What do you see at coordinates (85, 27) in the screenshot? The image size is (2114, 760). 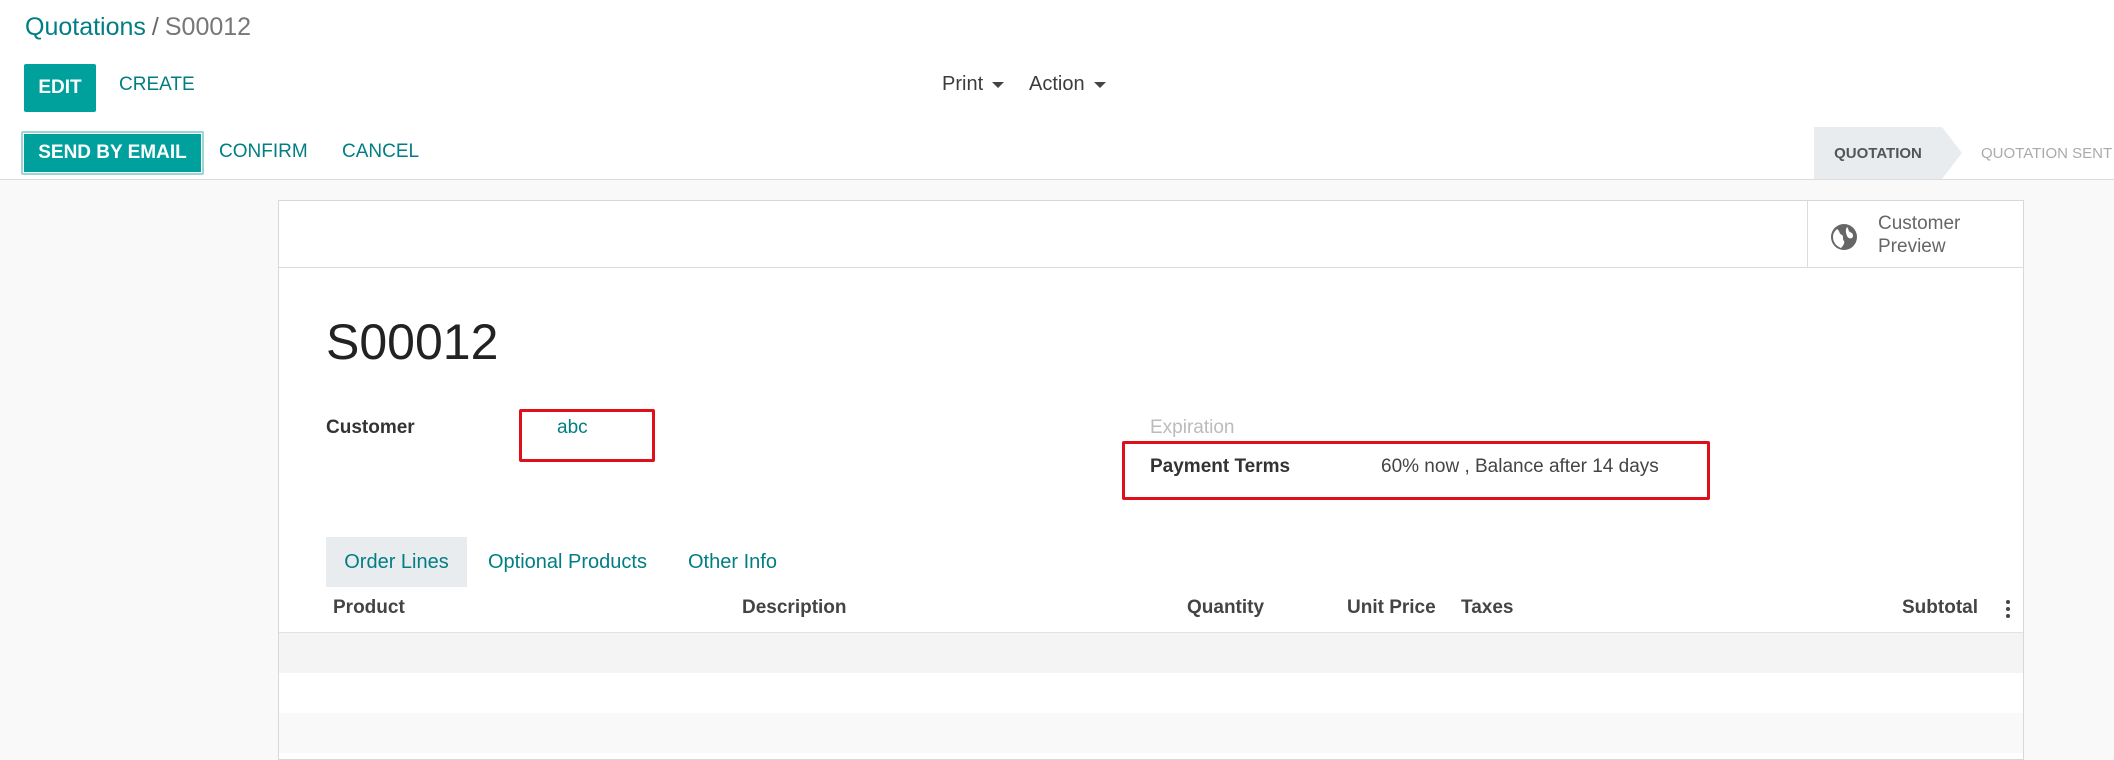 I see `breadcrumb-quotations-link: Quotations` at bounding box center [85, 27].